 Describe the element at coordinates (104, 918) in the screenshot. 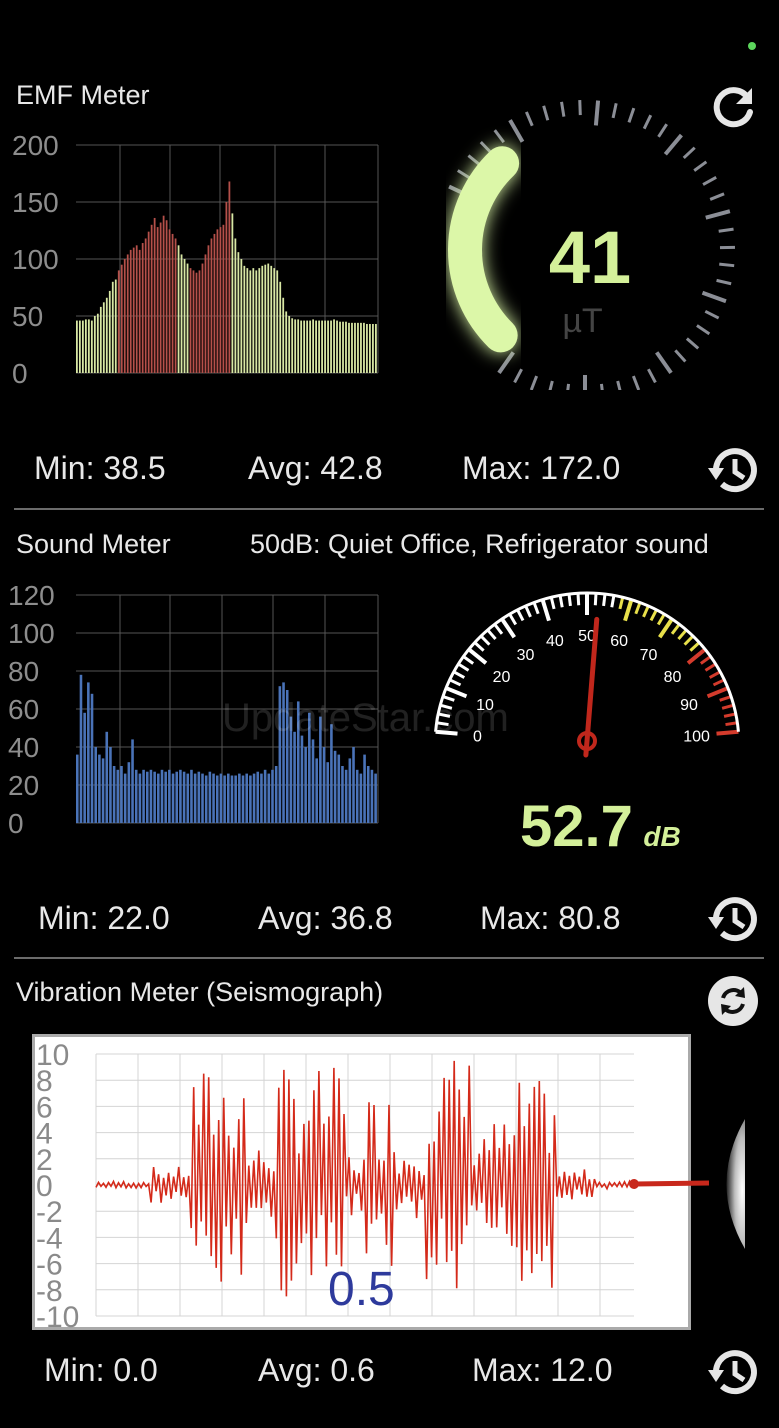

I see `sound-min: Min: 22.0` at that location.